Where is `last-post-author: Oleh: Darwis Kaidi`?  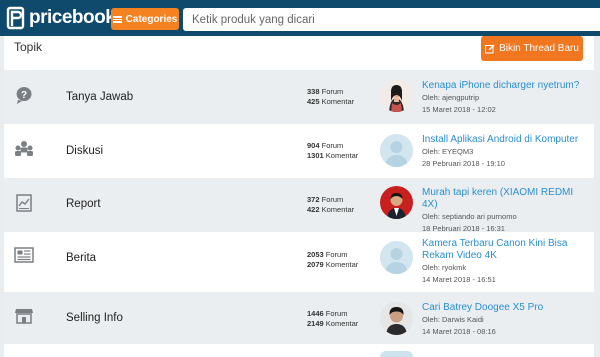
last-post-author: Oleh: Darwis Kaidi is located at coordinates (453, 319).